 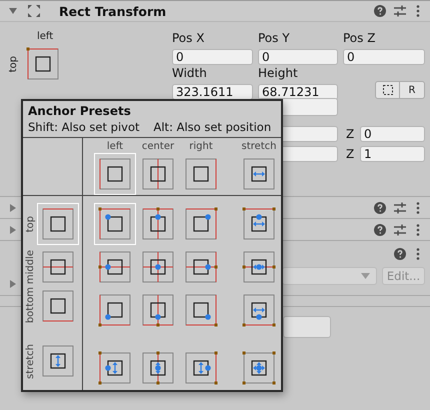 I want to click on raw-edit-button: R, so click(x=412, y=90).